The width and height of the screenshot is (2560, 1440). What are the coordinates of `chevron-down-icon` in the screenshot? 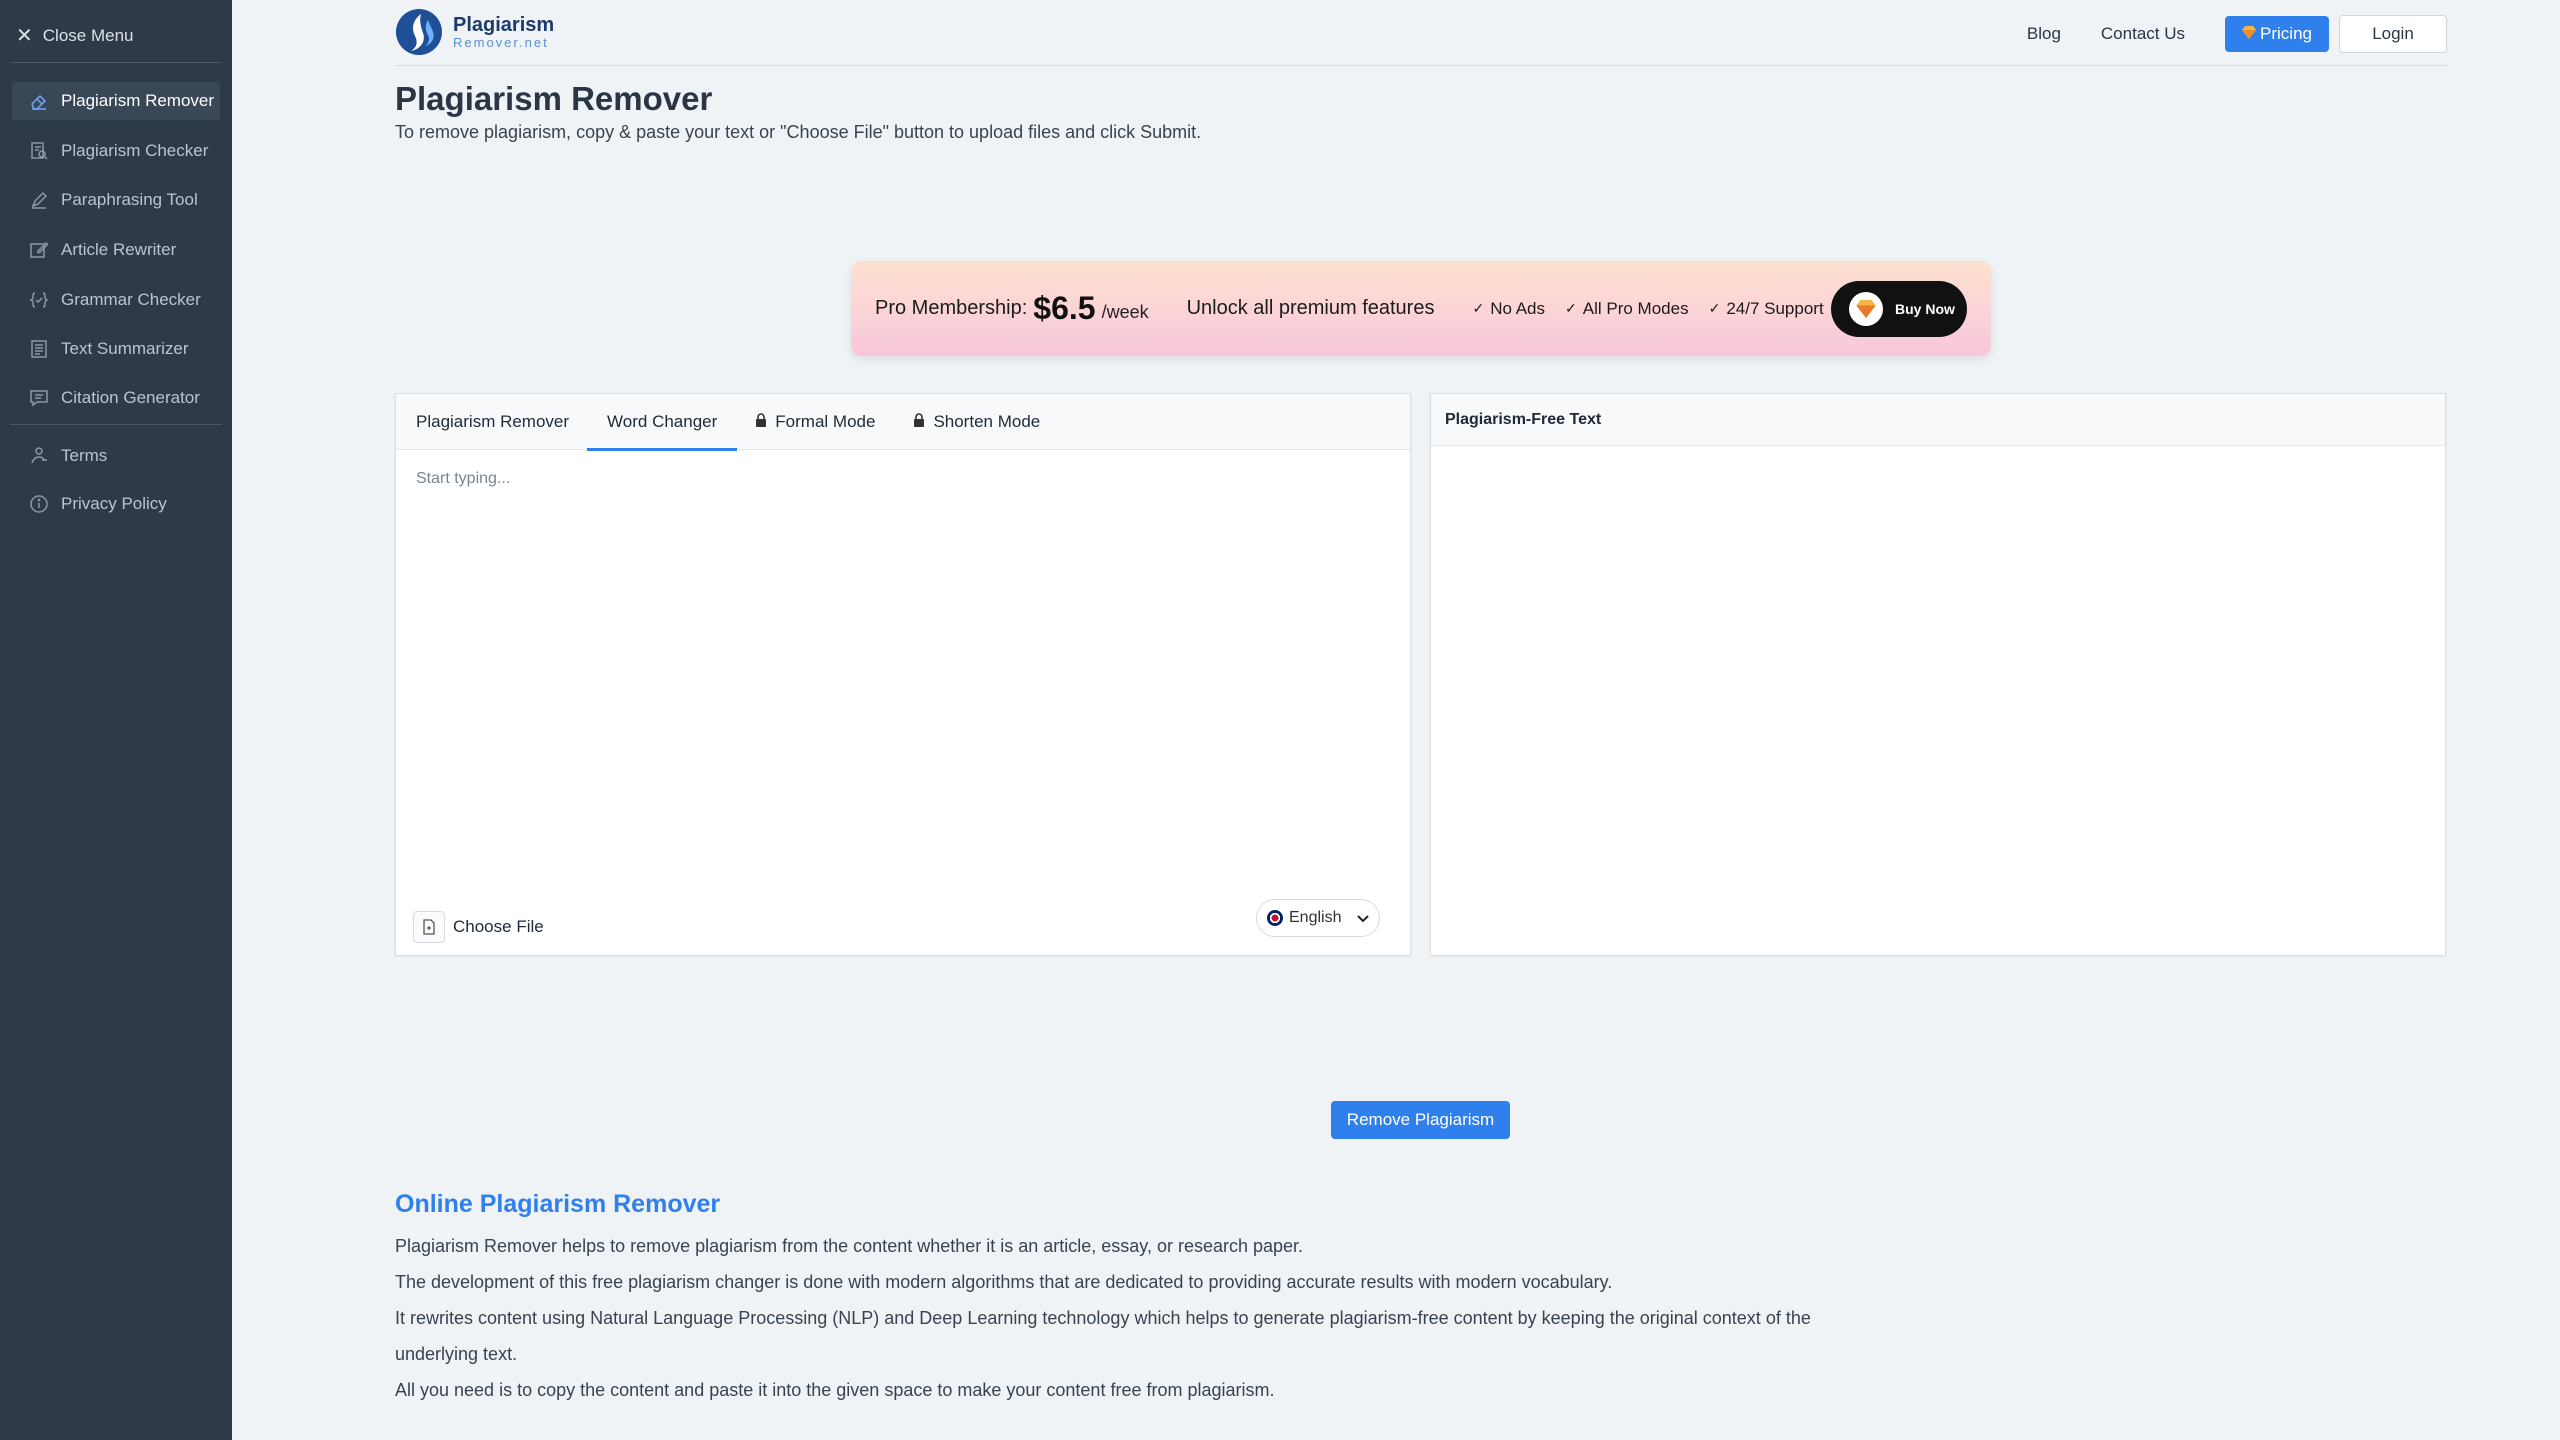 It's located at (1363, 918).